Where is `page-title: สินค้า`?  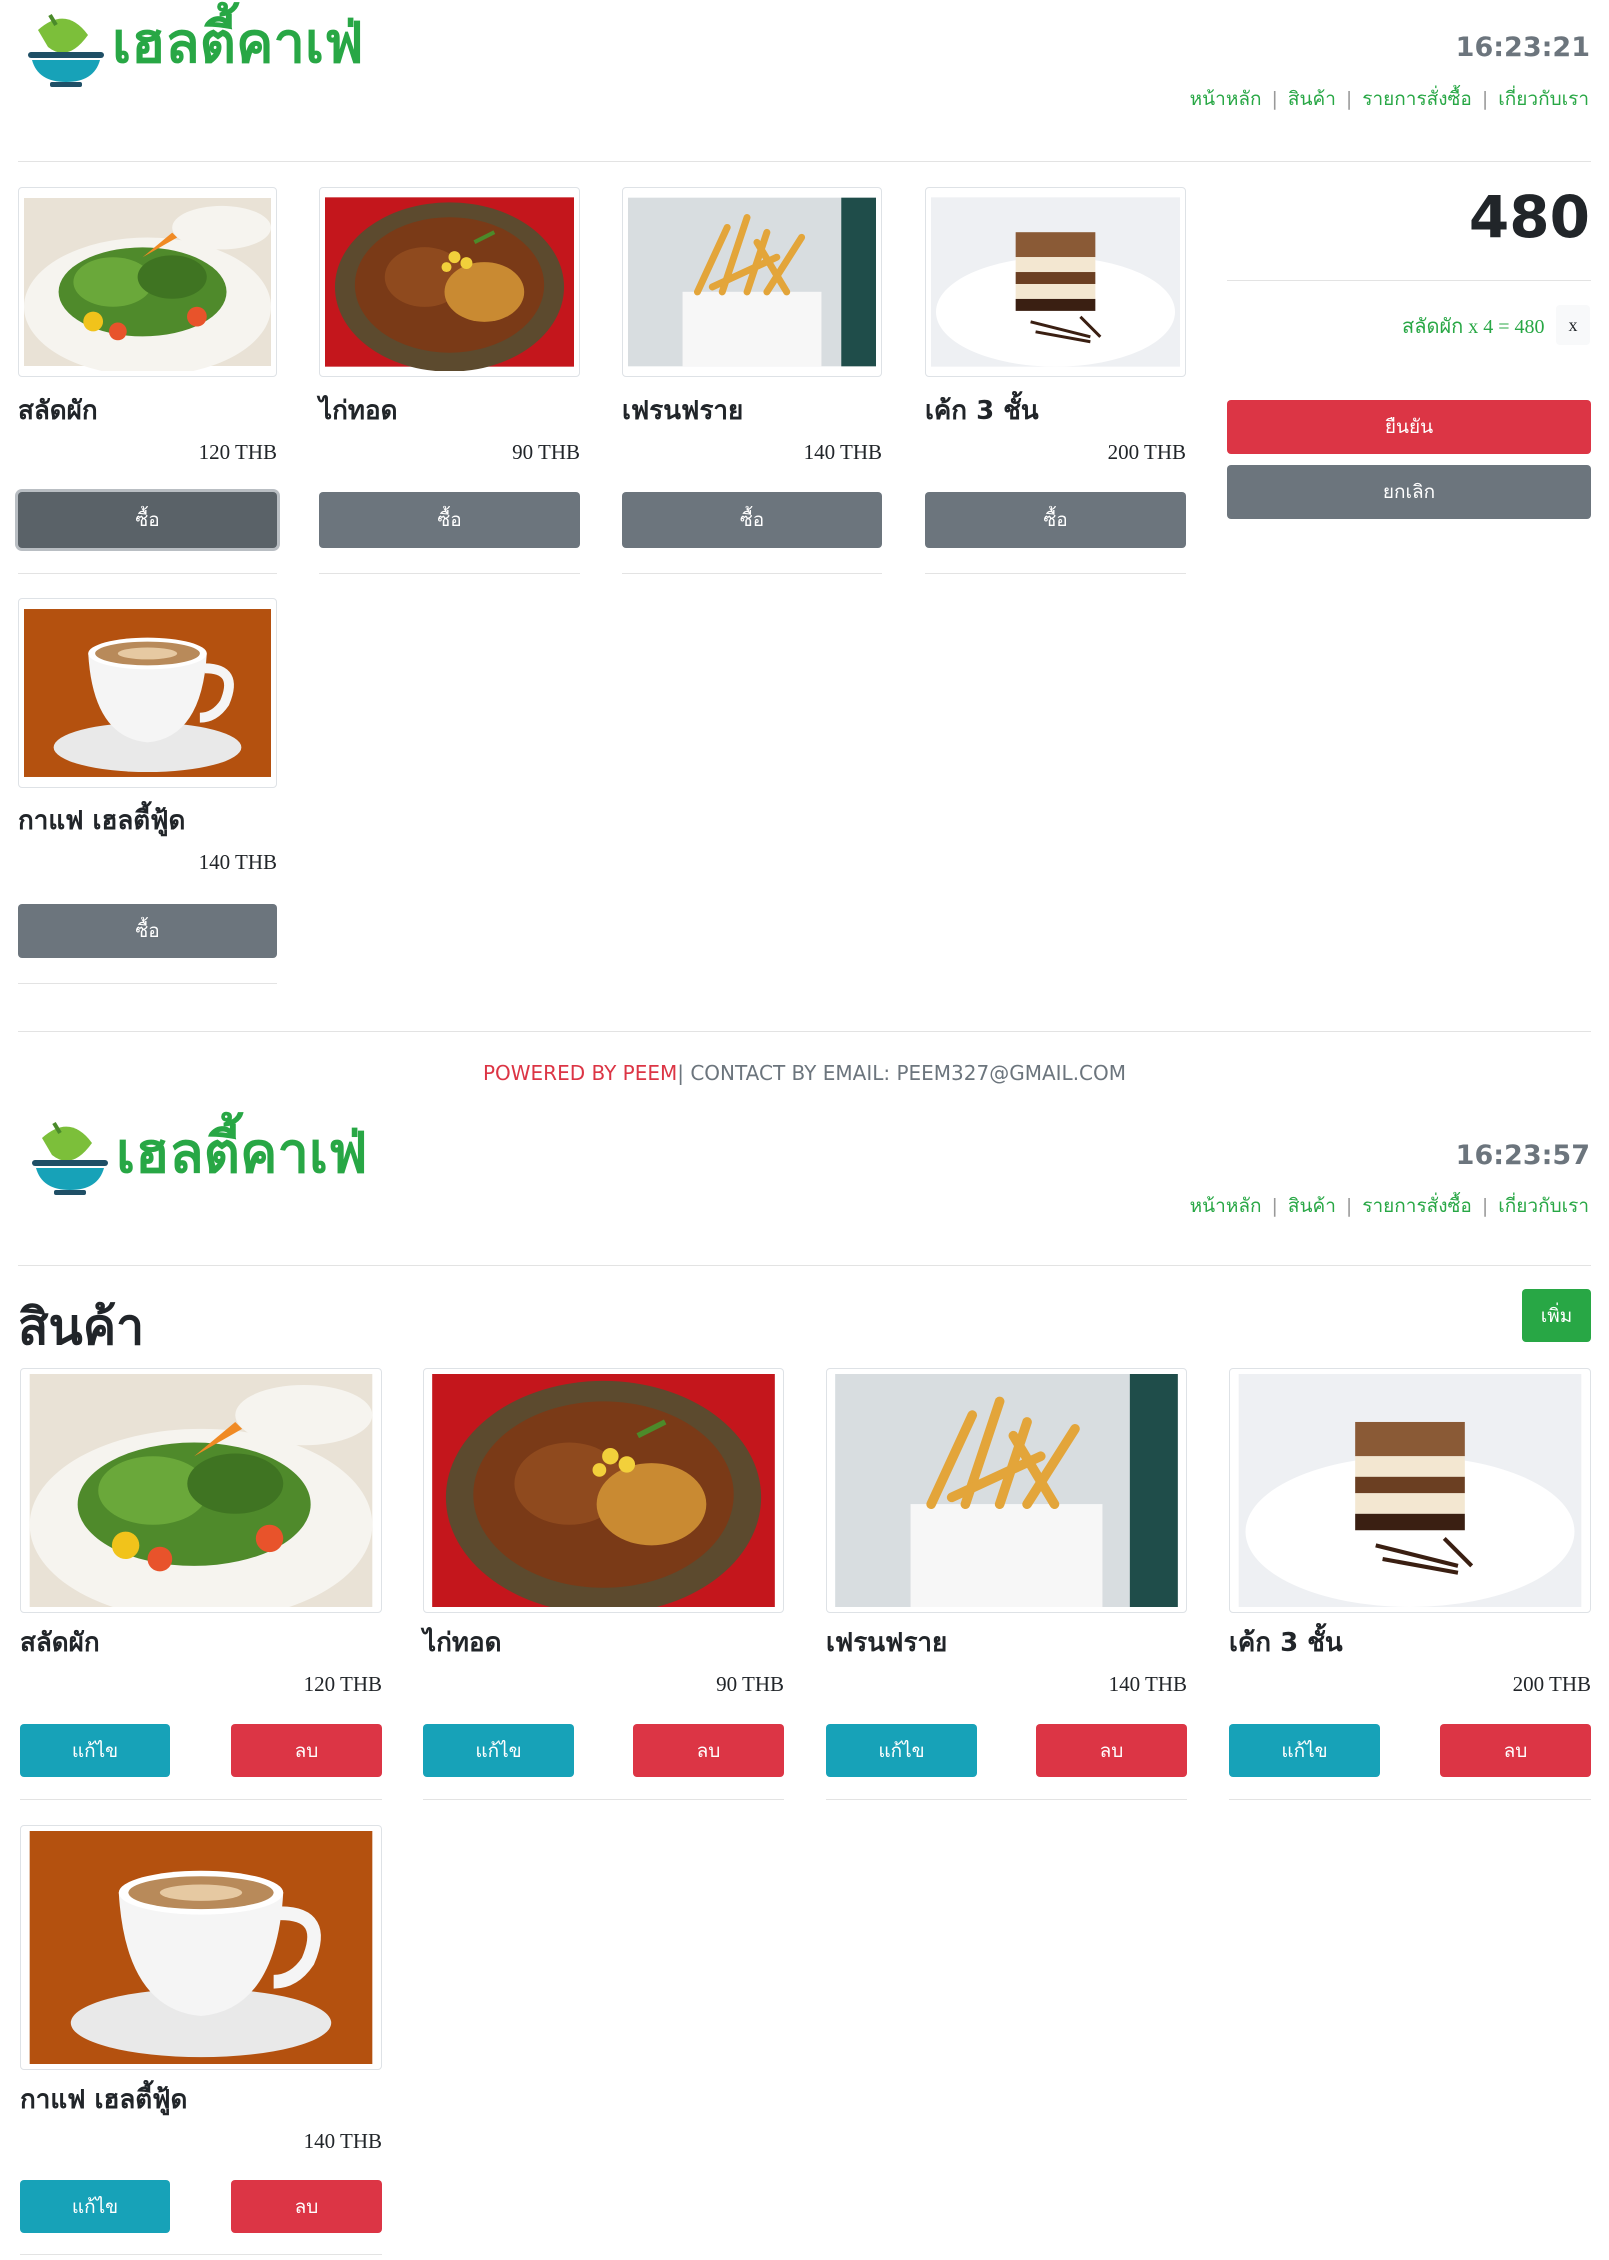 page-title: สินค้า is located at coordinates (81, 1327).